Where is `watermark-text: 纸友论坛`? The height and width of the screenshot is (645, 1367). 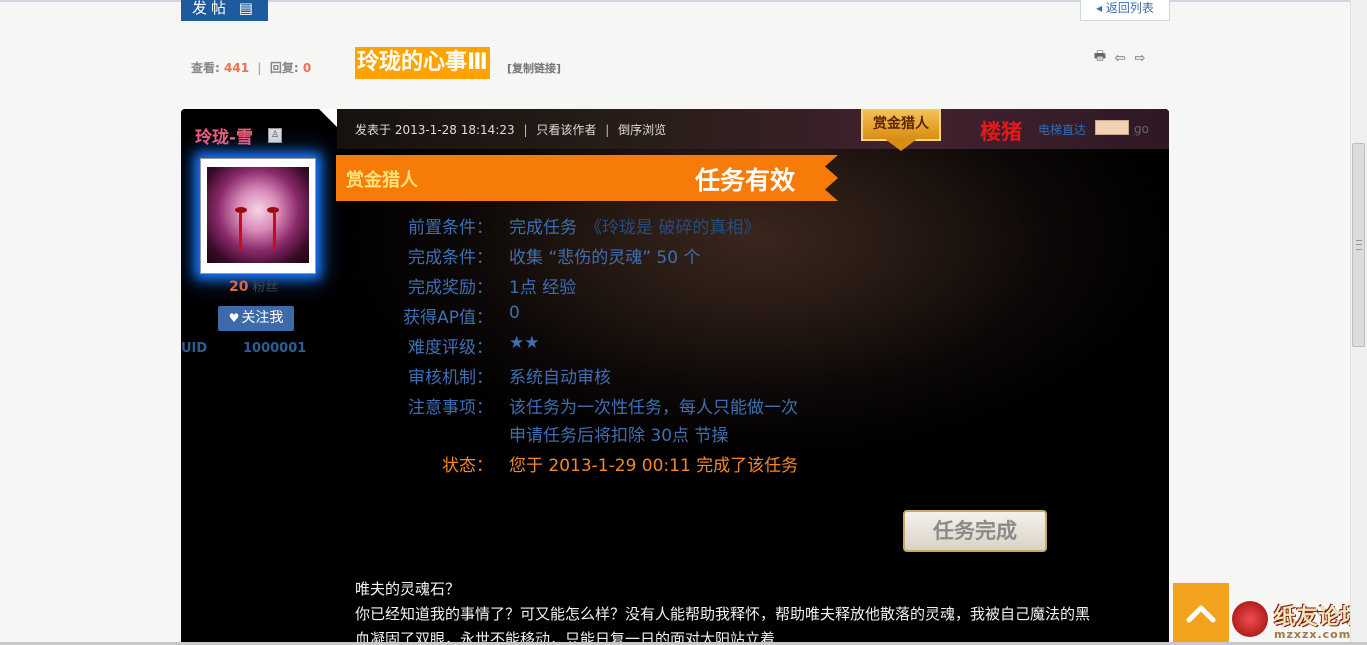 watermark-text: 纸友论坛 is located at coordinates (1318, 617).